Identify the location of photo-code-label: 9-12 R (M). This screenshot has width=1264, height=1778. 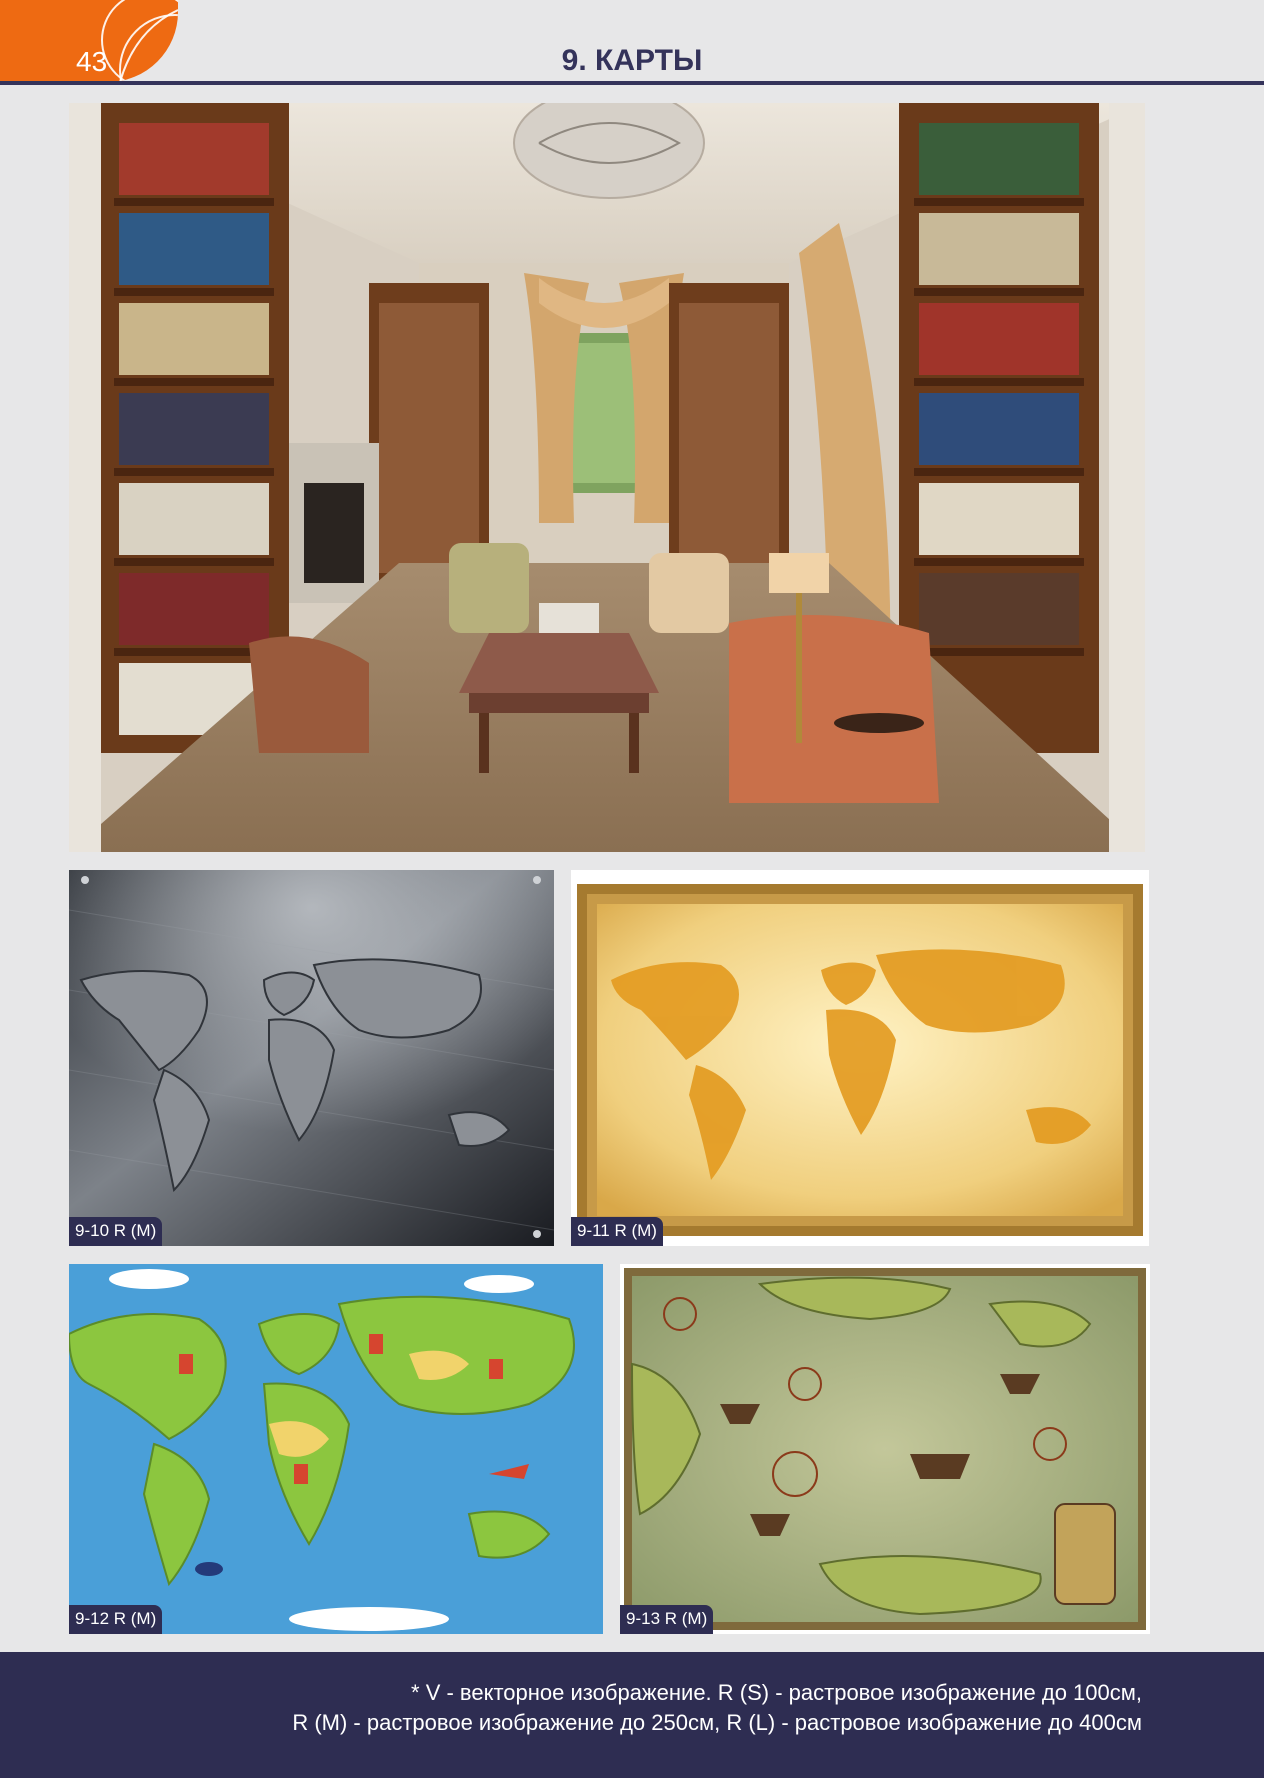
(116, 1619).